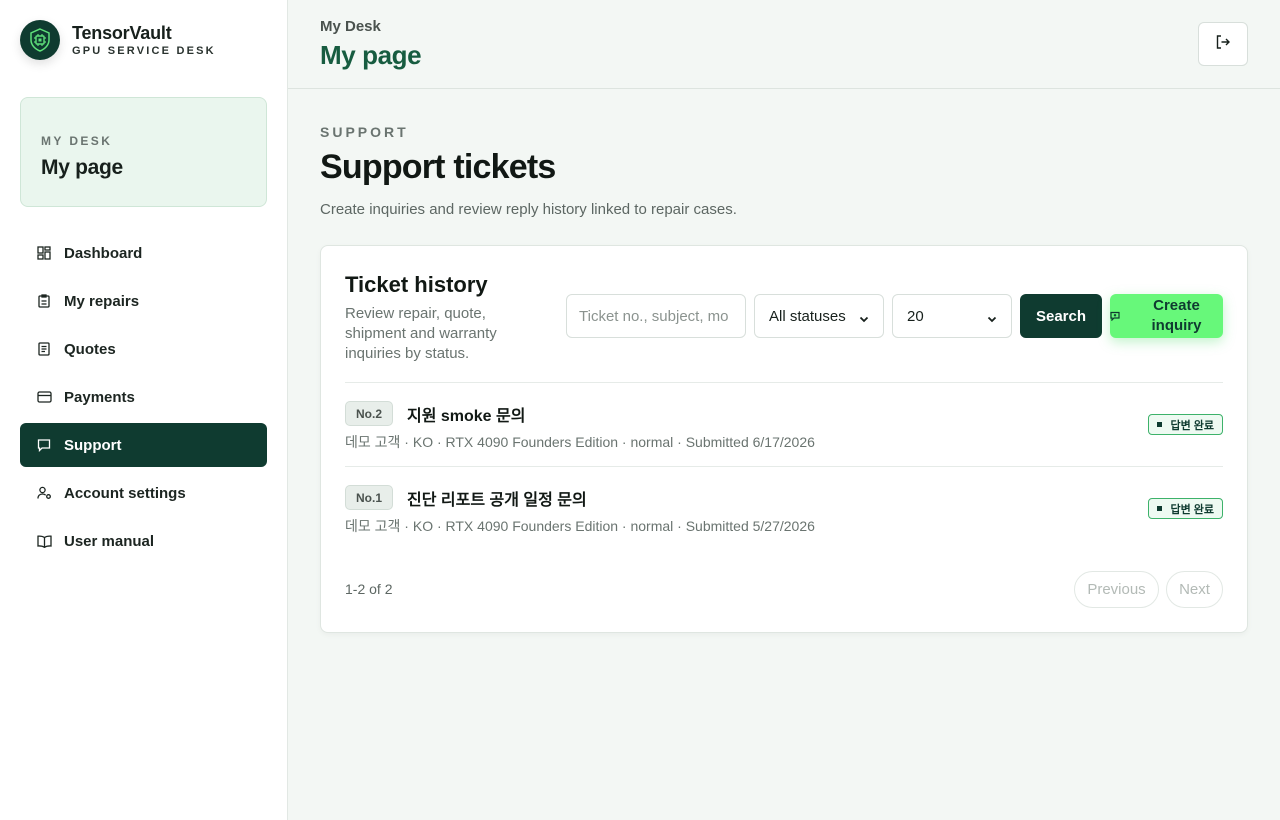 The image size is (1280, 820). Describe the element at coordinates (952, 316) in the screenshot. I see `page-size-select: 20` at that location.